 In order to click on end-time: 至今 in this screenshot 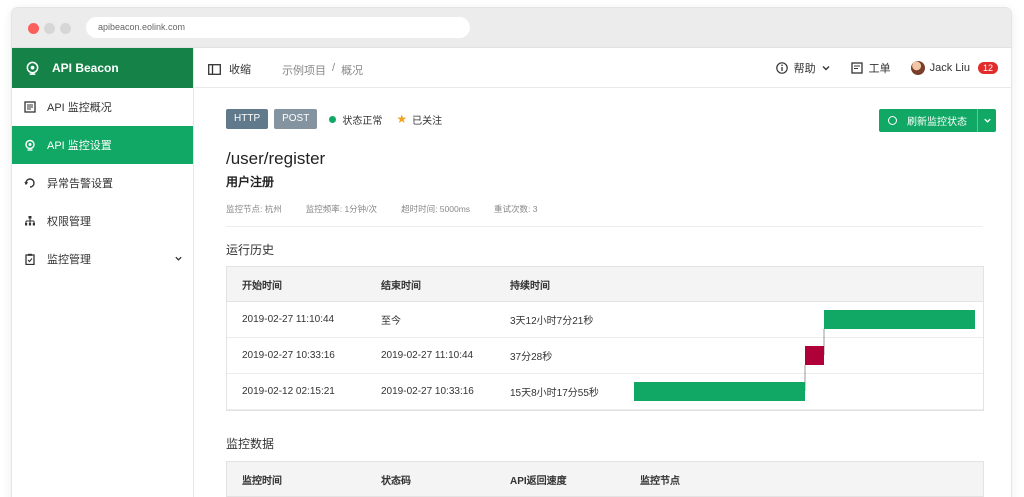, I will do `click(391, 321)`.